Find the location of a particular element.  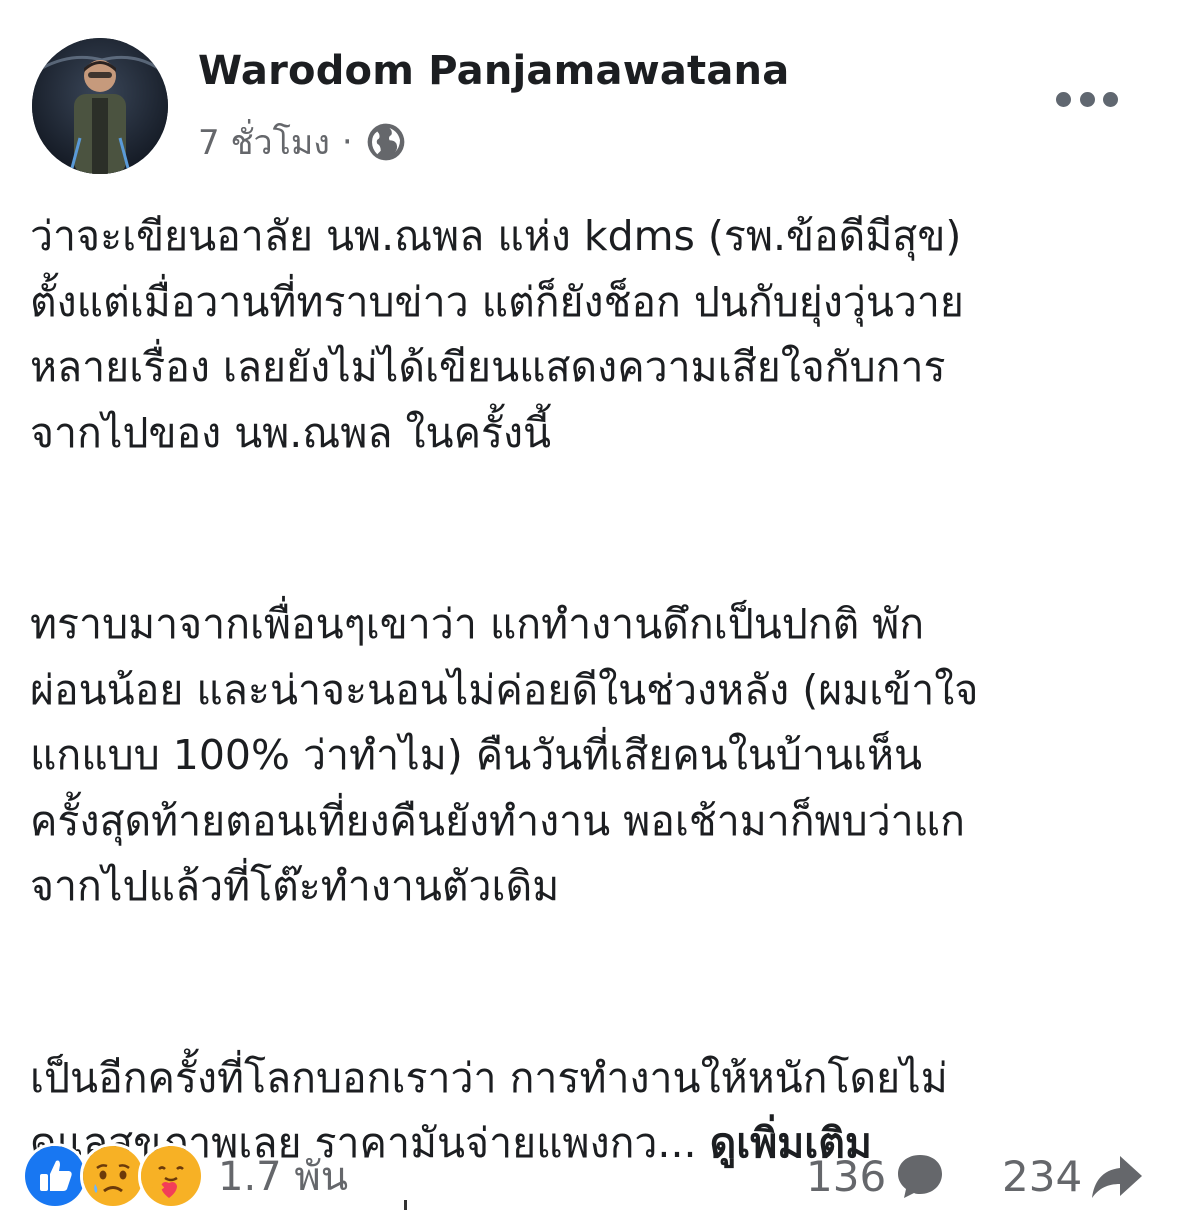

author-avatar is located at coordinates (100, 106).